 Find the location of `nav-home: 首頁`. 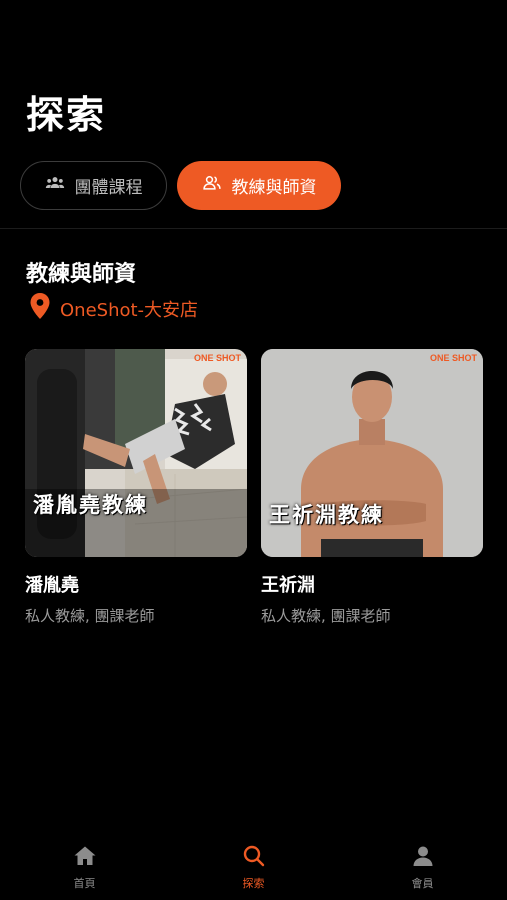

nav-home: 首頁 is located at coordinates (85, 867).